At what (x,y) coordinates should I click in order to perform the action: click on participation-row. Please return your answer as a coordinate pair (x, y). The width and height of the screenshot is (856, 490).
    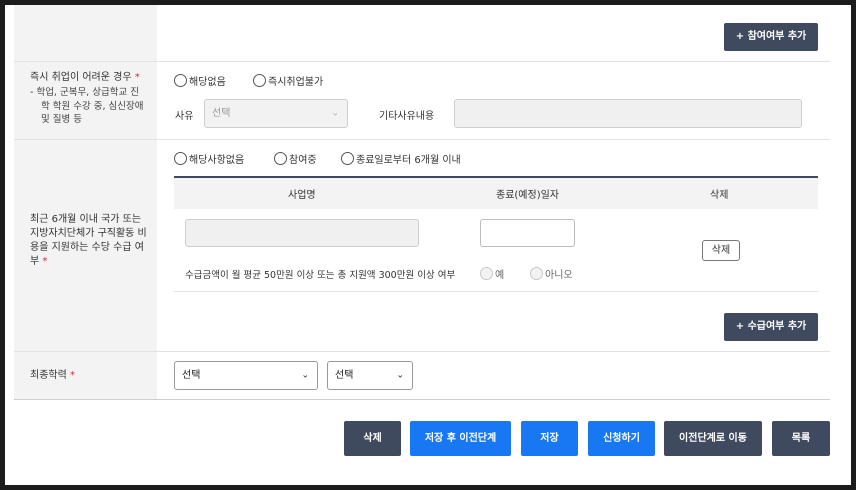
    Looking at the image, I should click on (422, 33).